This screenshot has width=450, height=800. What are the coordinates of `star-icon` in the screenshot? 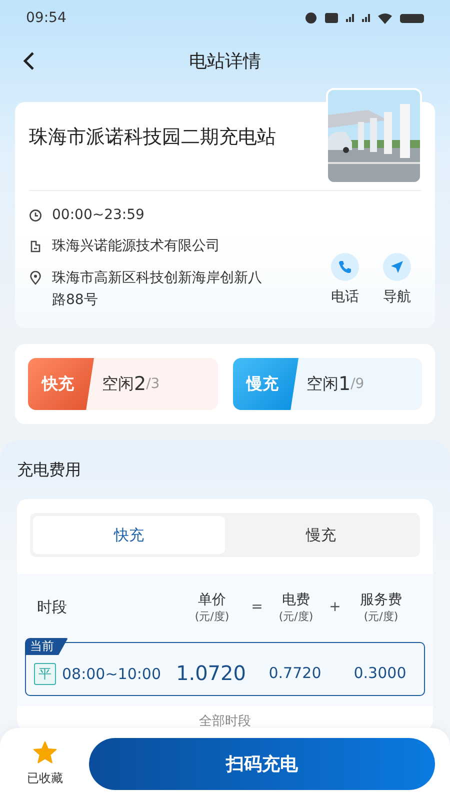 It's located at (45, 752).